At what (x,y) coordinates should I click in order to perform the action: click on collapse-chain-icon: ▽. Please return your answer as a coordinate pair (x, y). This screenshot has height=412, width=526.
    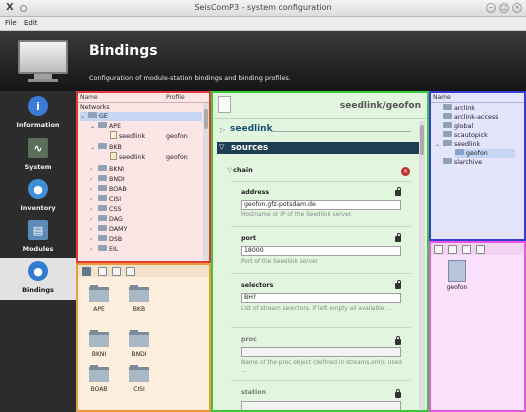
    Looking at the image, I should click on (229, 170).